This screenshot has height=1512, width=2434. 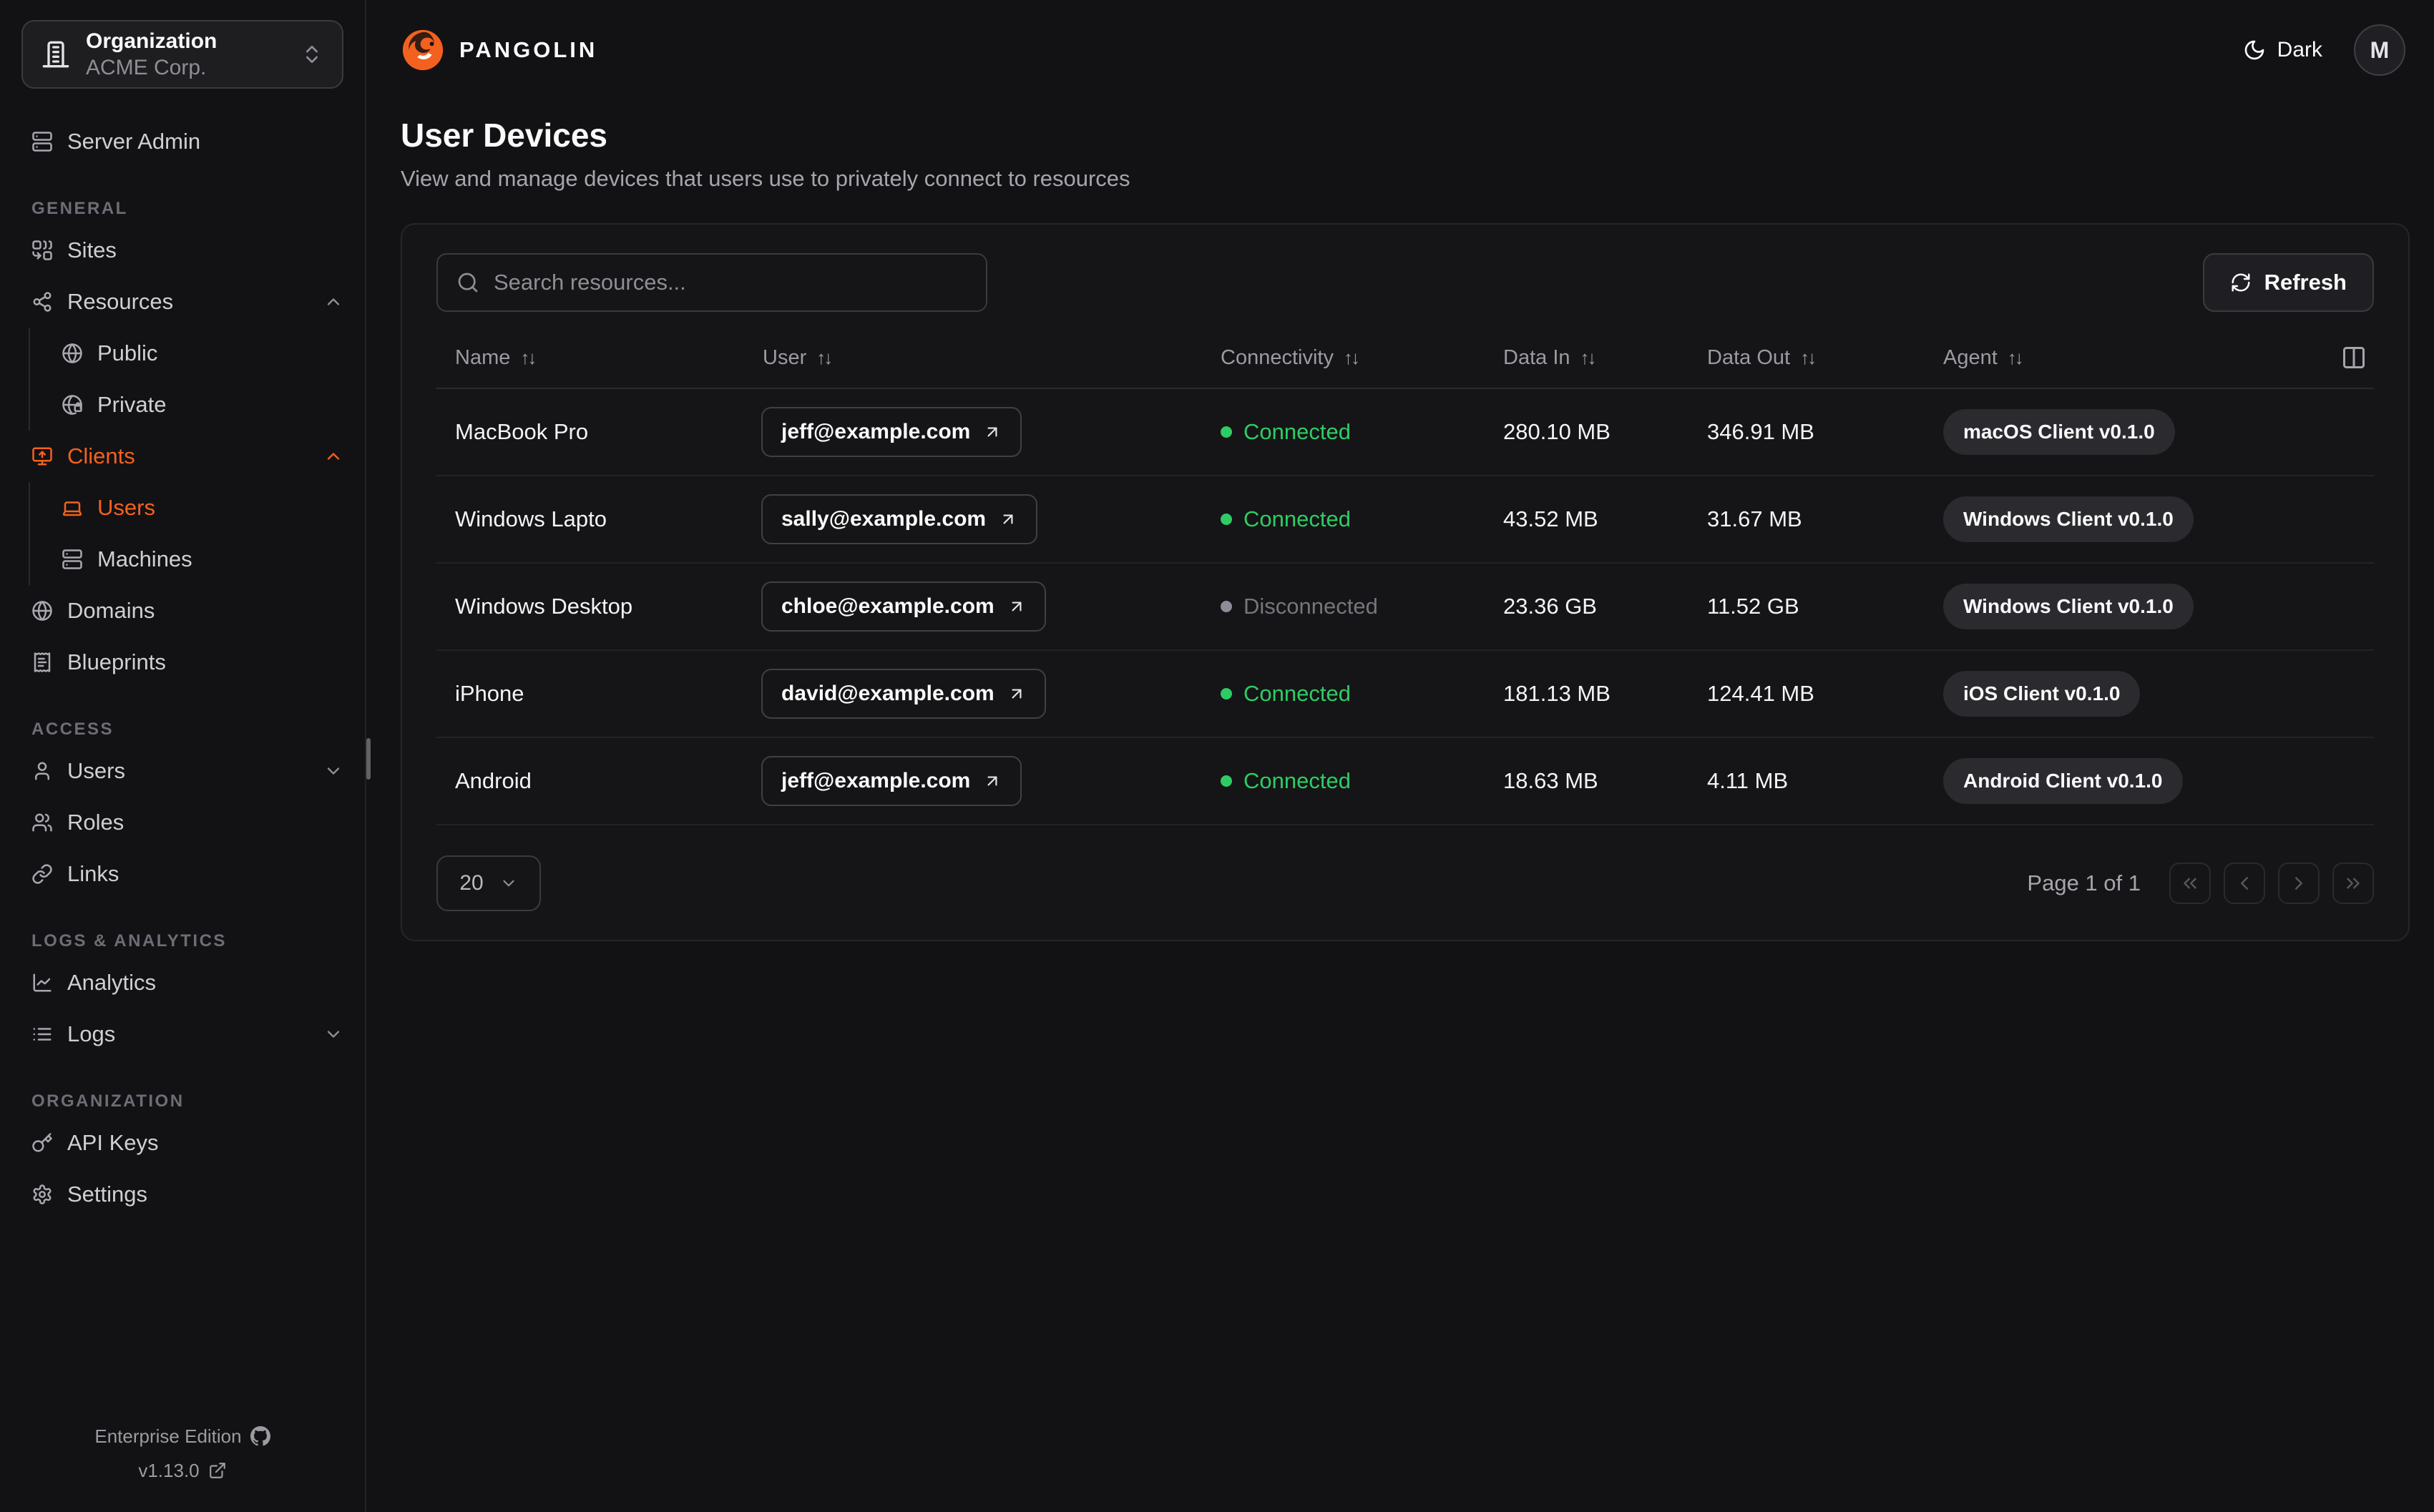 I want to click on user-icon, so click(x=42, y=771).